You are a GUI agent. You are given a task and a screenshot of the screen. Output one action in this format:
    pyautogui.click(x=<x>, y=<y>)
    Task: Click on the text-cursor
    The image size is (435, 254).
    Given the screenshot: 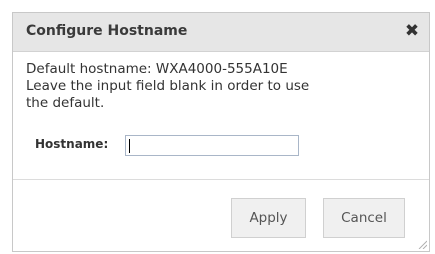 What is the action you would take?
    pyautogui.click(x=129, y=146)
    